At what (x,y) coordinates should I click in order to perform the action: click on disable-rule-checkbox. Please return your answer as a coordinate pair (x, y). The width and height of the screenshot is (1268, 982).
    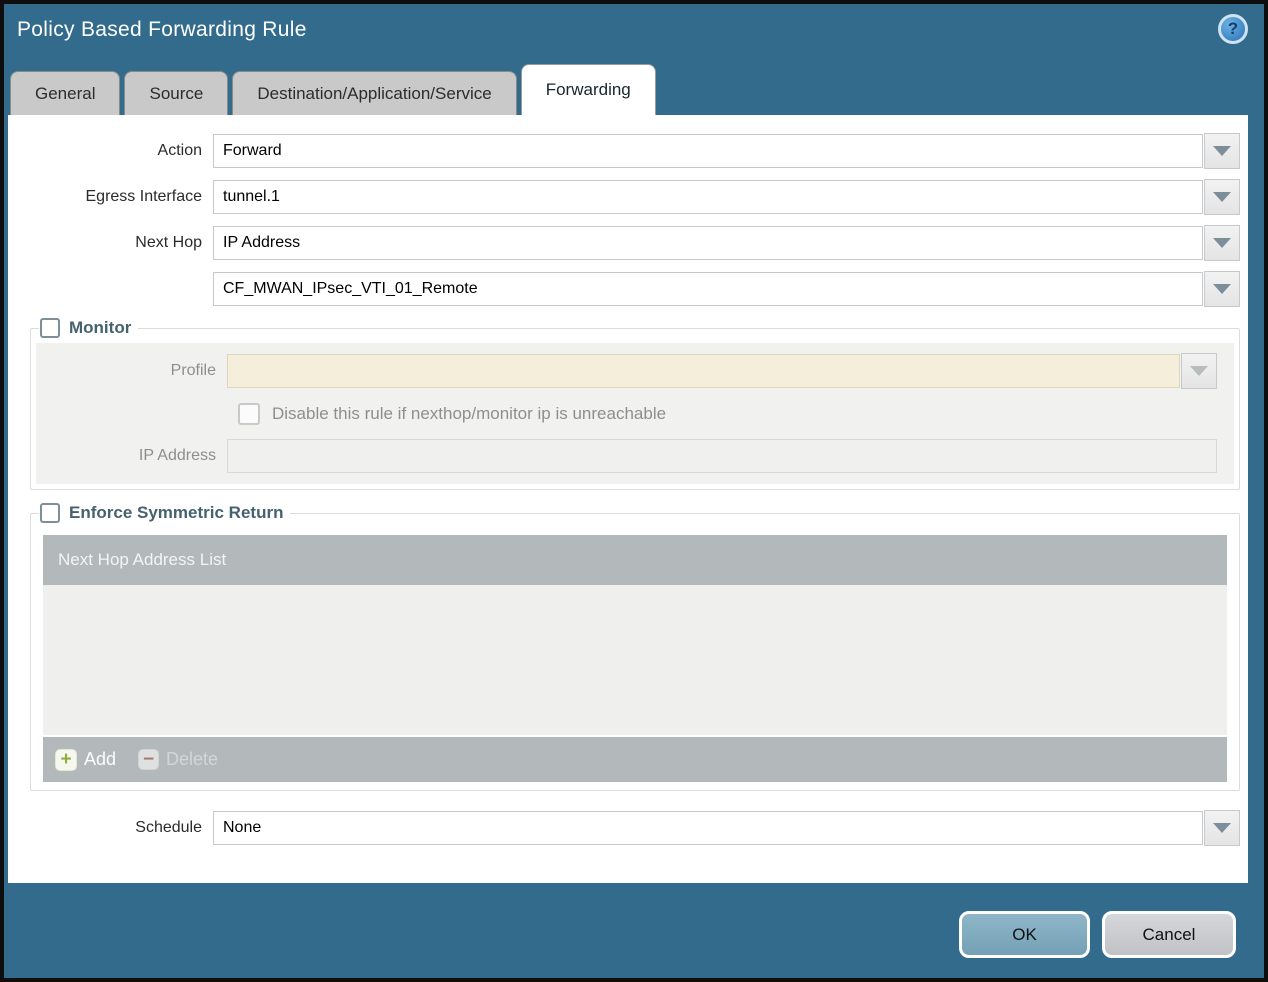
    Looking at the image, I should click on (249, 414).